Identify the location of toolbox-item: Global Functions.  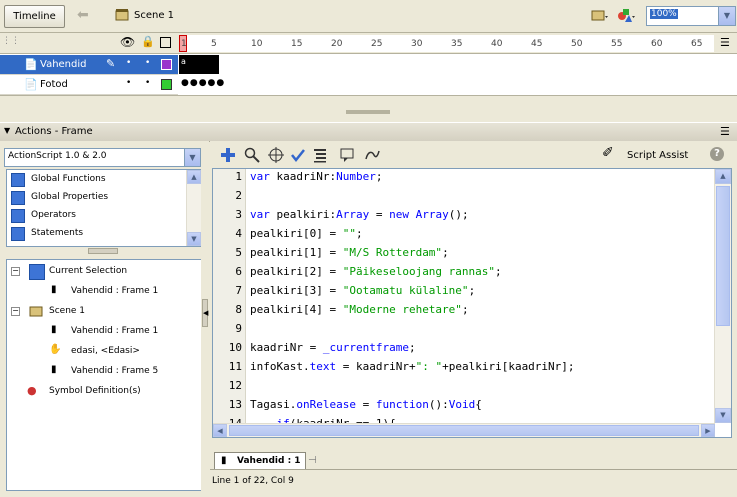
(96, 180).